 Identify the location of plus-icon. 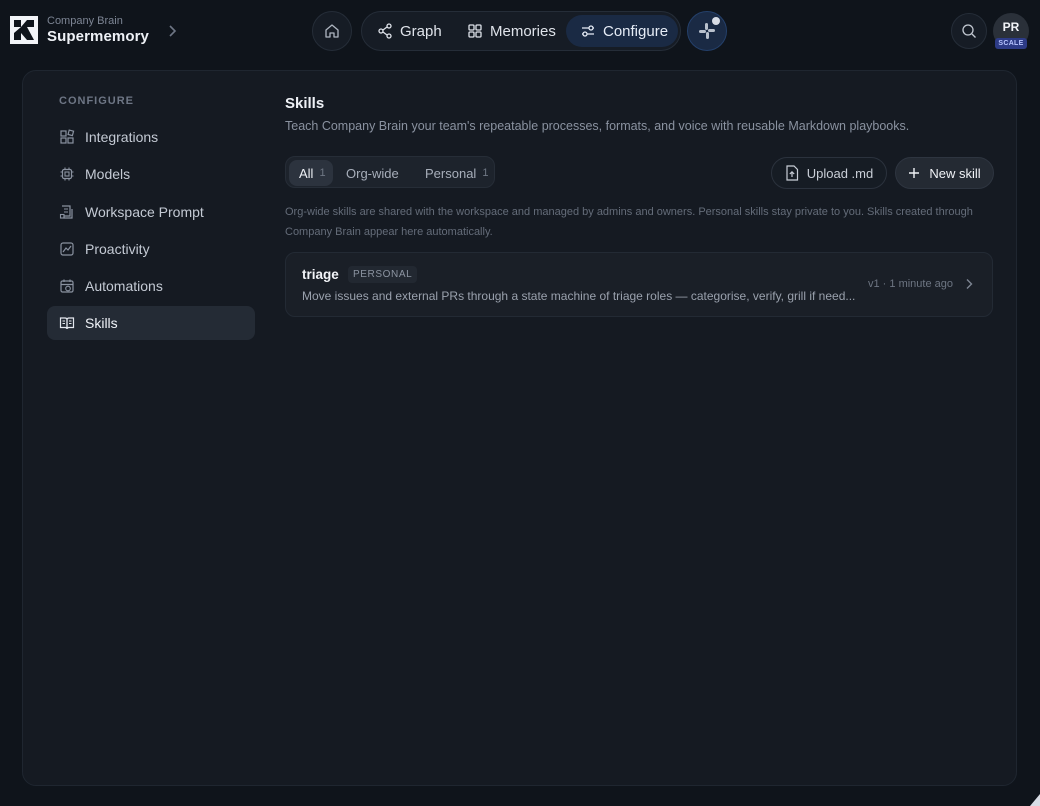
(914, 173).